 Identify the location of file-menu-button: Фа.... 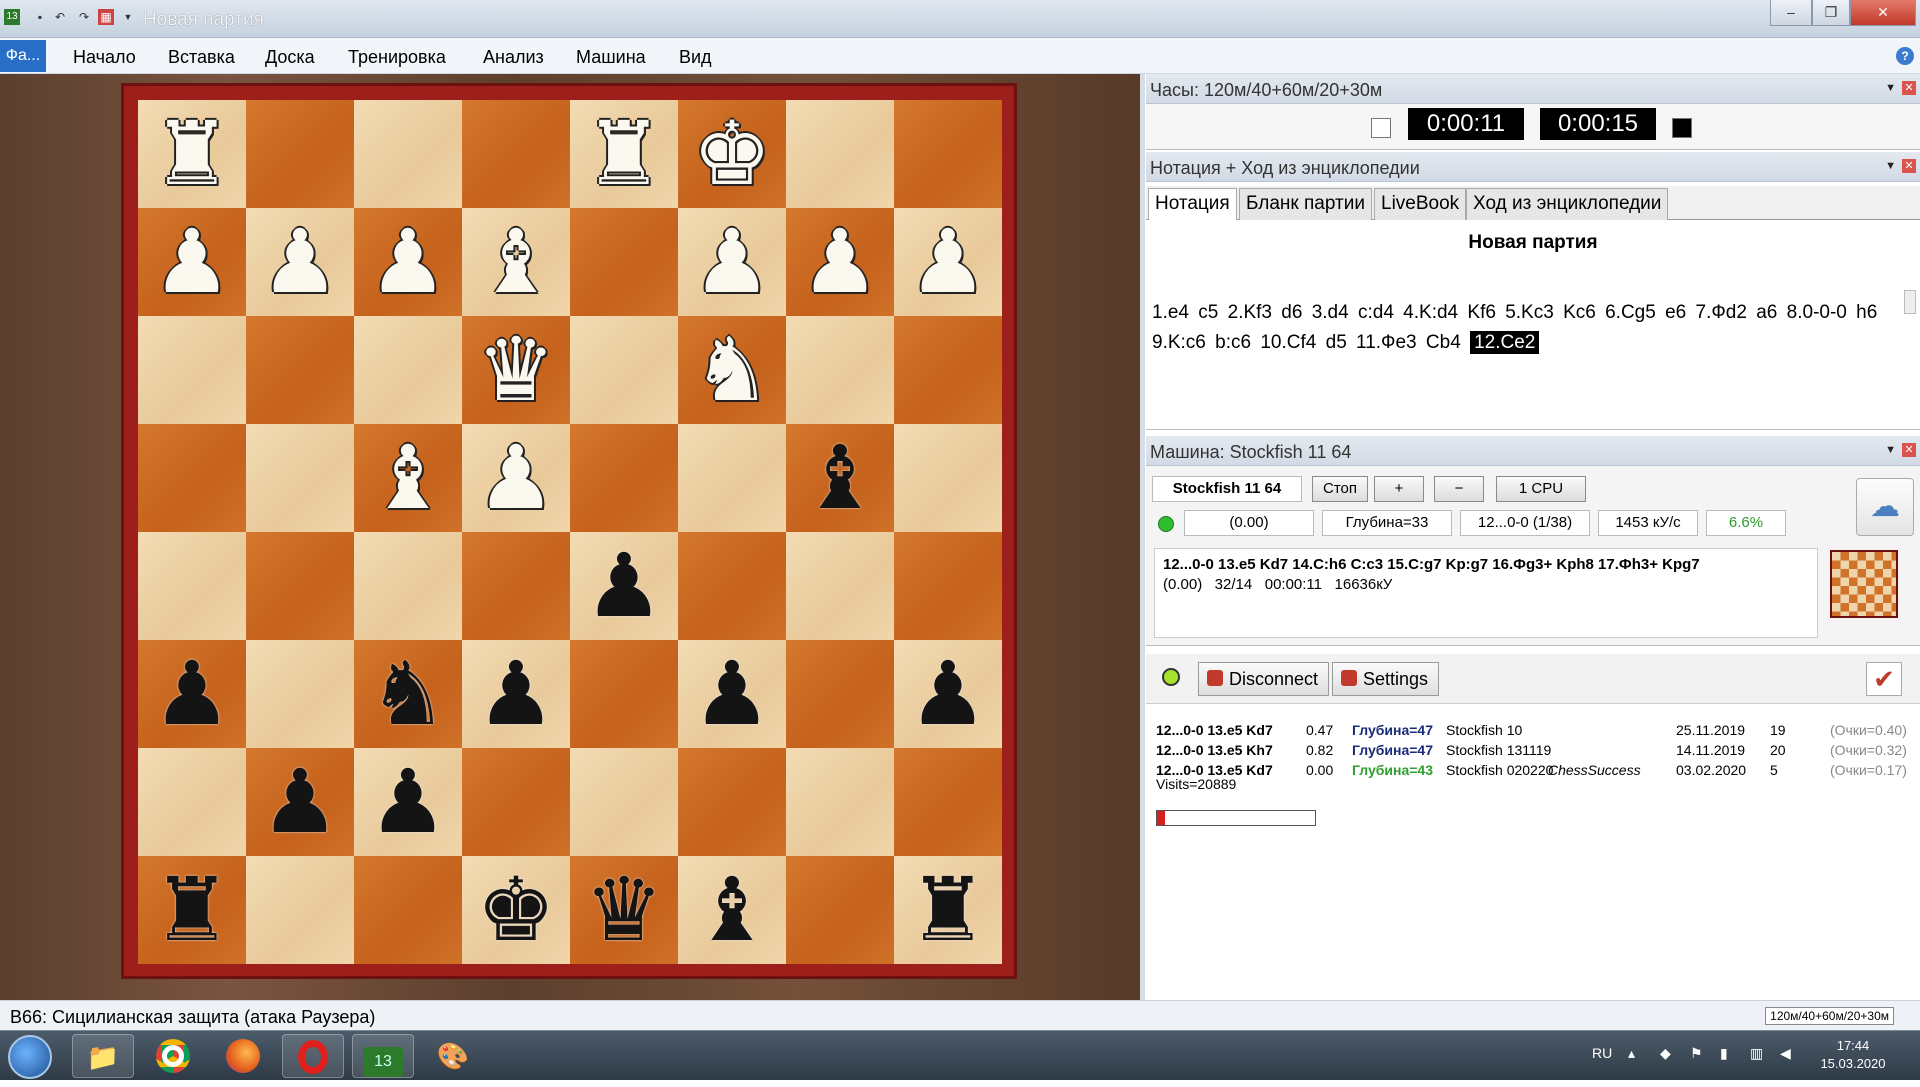
(23, 56).